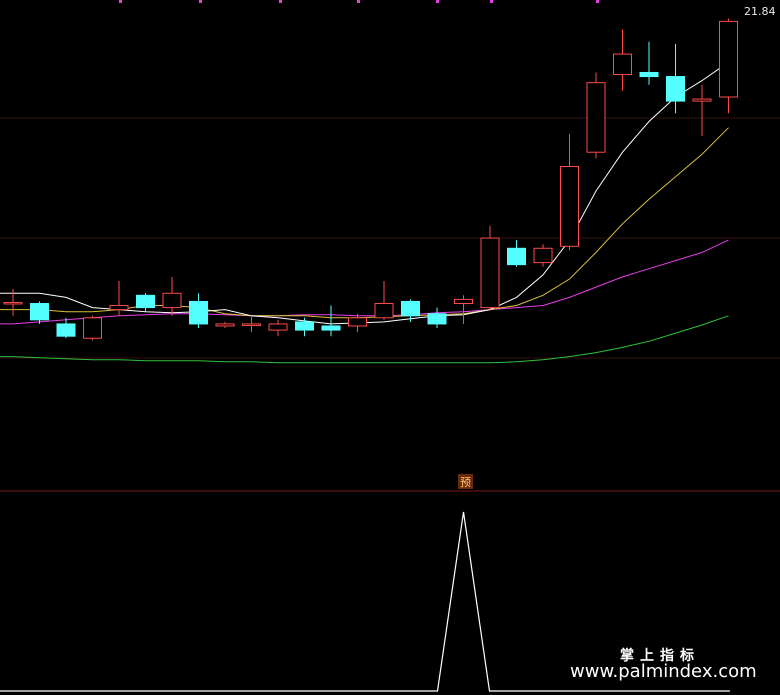  What do you see at coordinates (760, 11) in the screenshot?
I see `max-price-label: 21.84` at bounding box center [760, 11].